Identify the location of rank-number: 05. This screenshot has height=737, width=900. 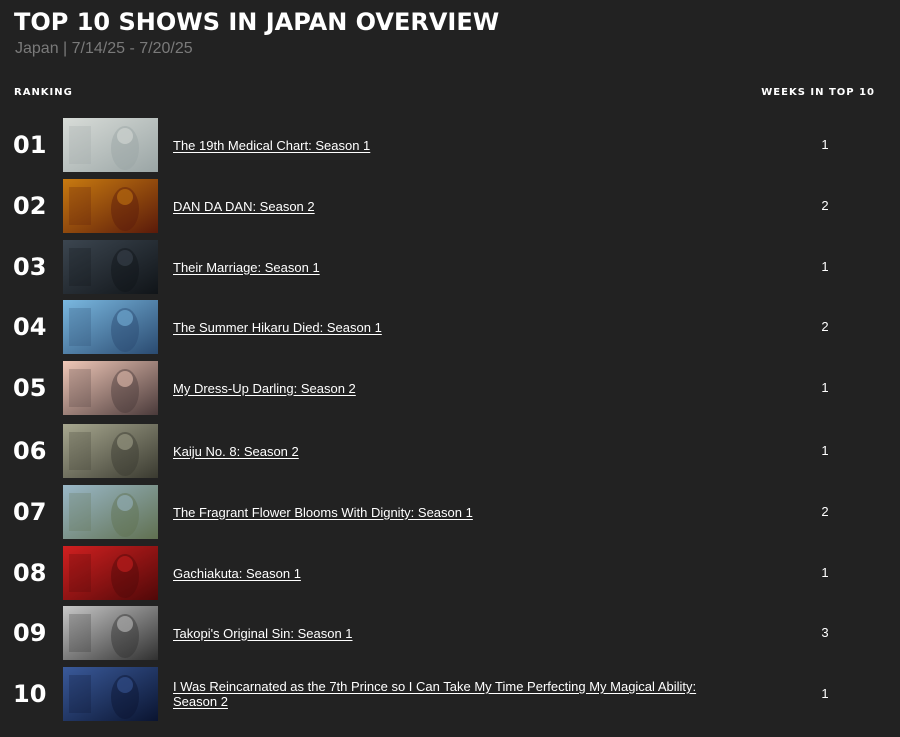
(30, 388).